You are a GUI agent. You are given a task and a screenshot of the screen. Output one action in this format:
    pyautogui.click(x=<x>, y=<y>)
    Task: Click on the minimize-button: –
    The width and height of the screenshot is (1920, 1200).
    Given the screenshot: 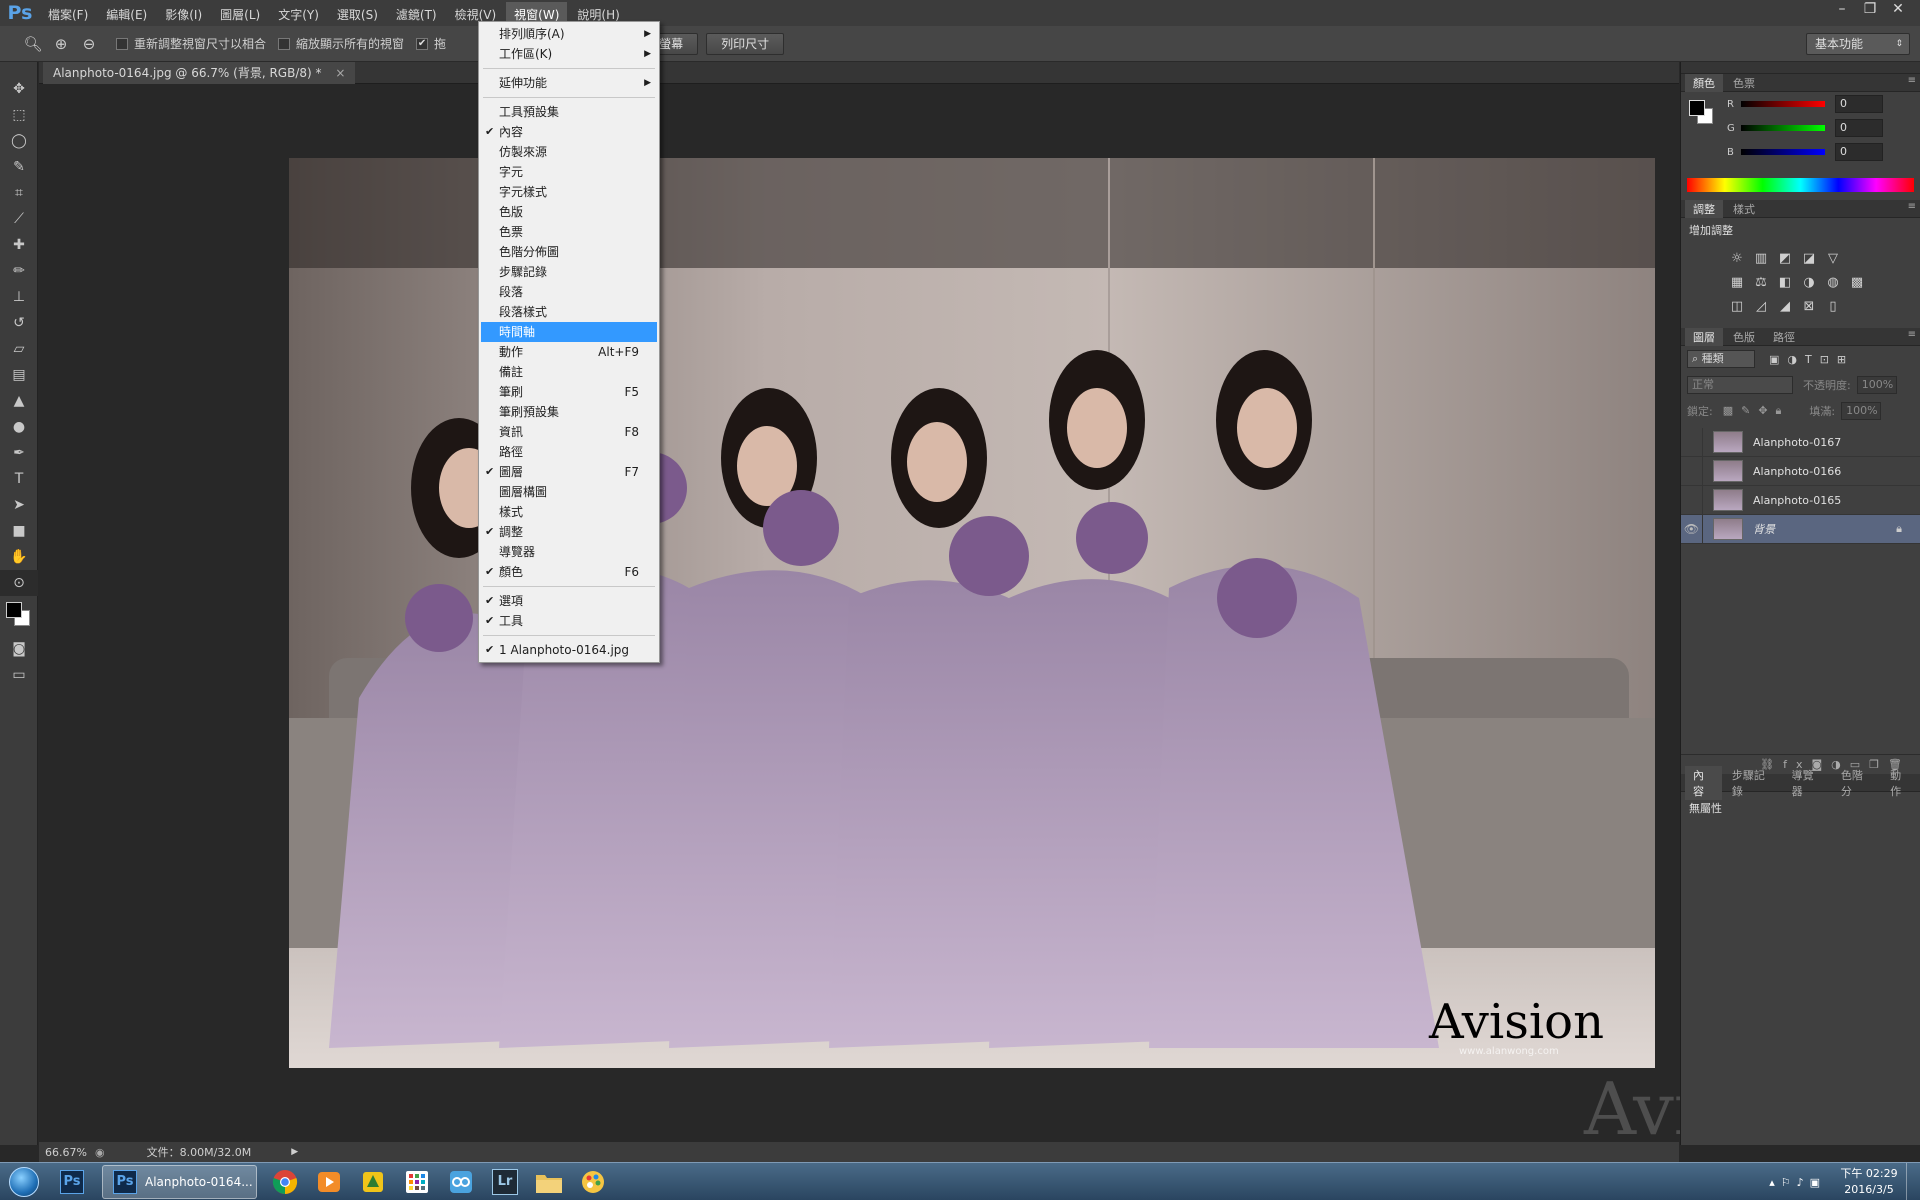 What is the action you would take?
    pyautogui.click(x=1842, y=9)
    